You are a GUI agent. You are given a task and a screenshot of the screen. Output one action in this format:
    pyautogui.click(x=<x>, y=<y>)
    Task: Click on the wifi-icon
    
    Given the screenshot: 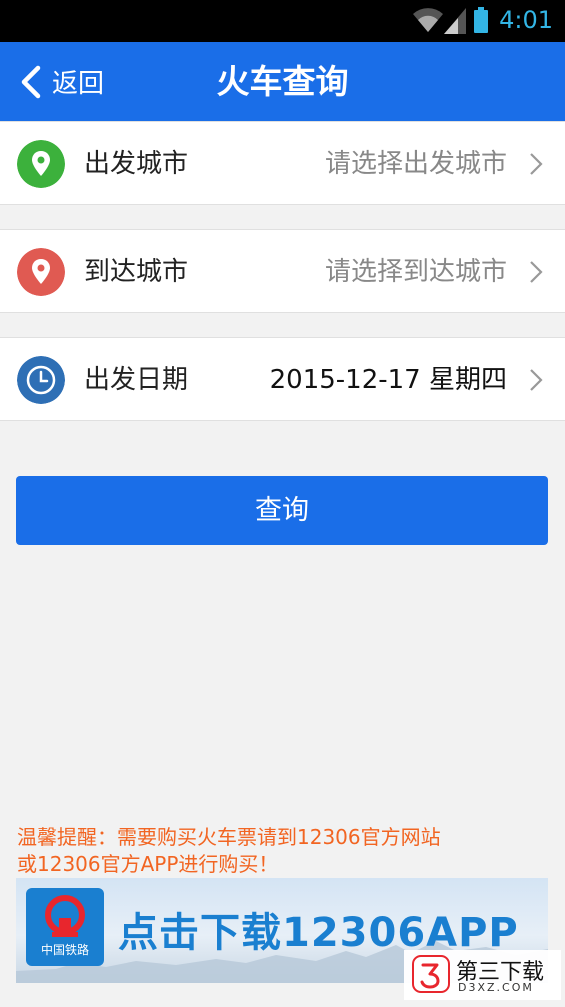 What is the action you would take?
    pyautogui.click(x=428, y=20)
    